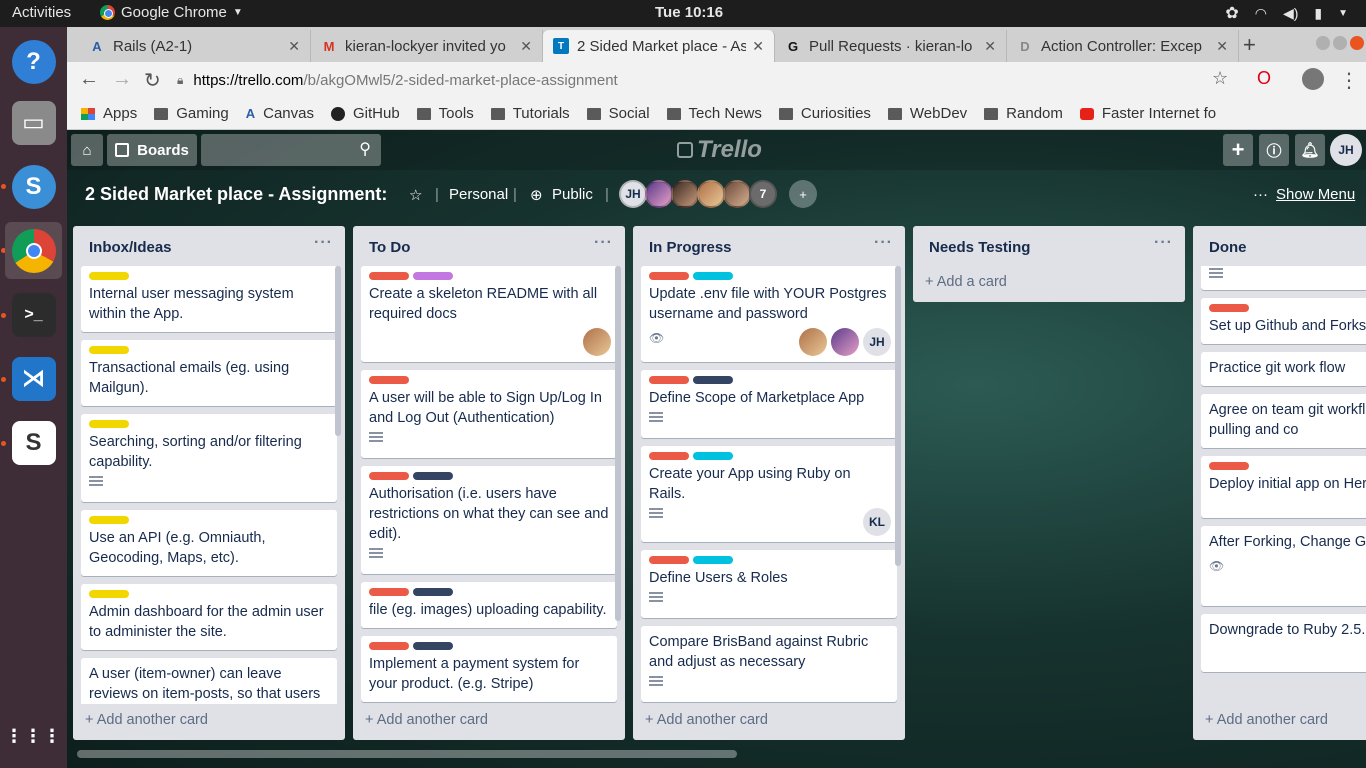  Describe the element at coordinates (690, 247) in the screenshot. I see `list-title: In Progress` at that location.